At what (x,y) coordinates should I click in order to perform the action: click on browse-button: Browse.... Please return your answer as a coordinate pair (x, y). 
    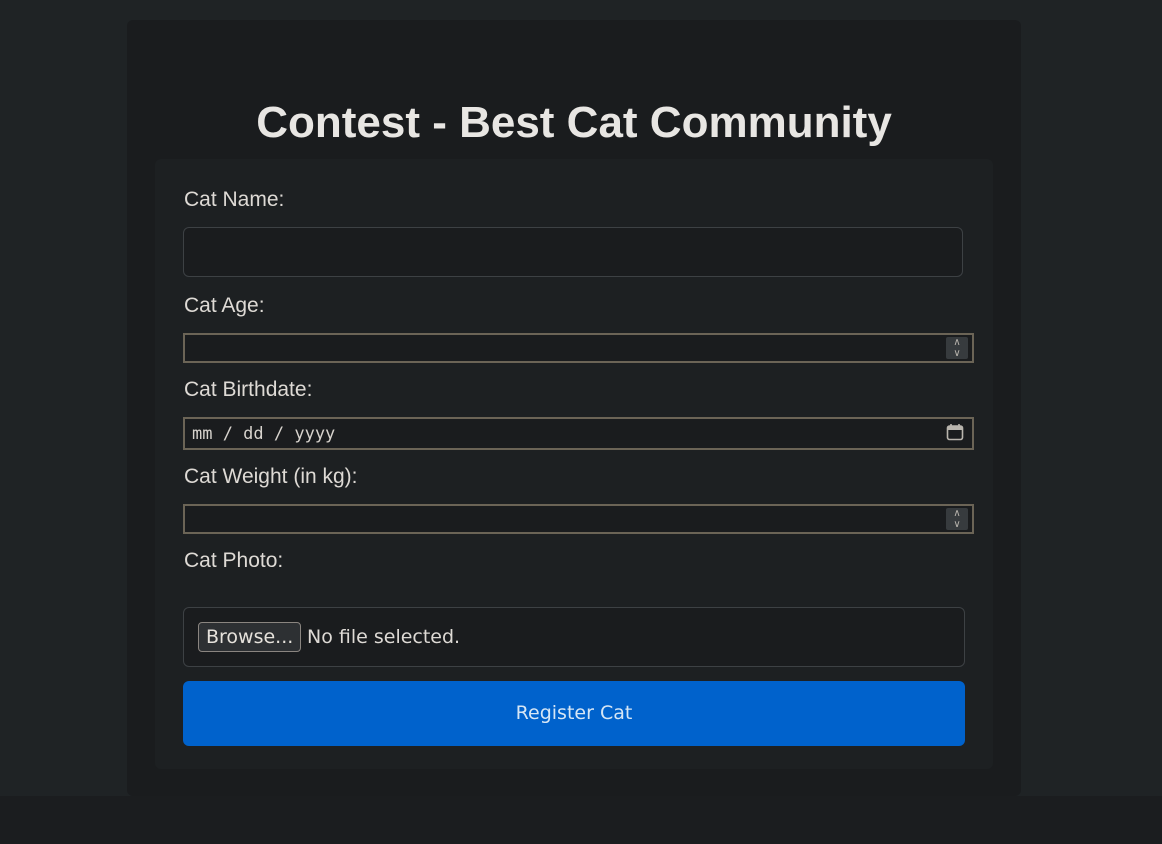
    Looking at the image, I should click on (250, 637).